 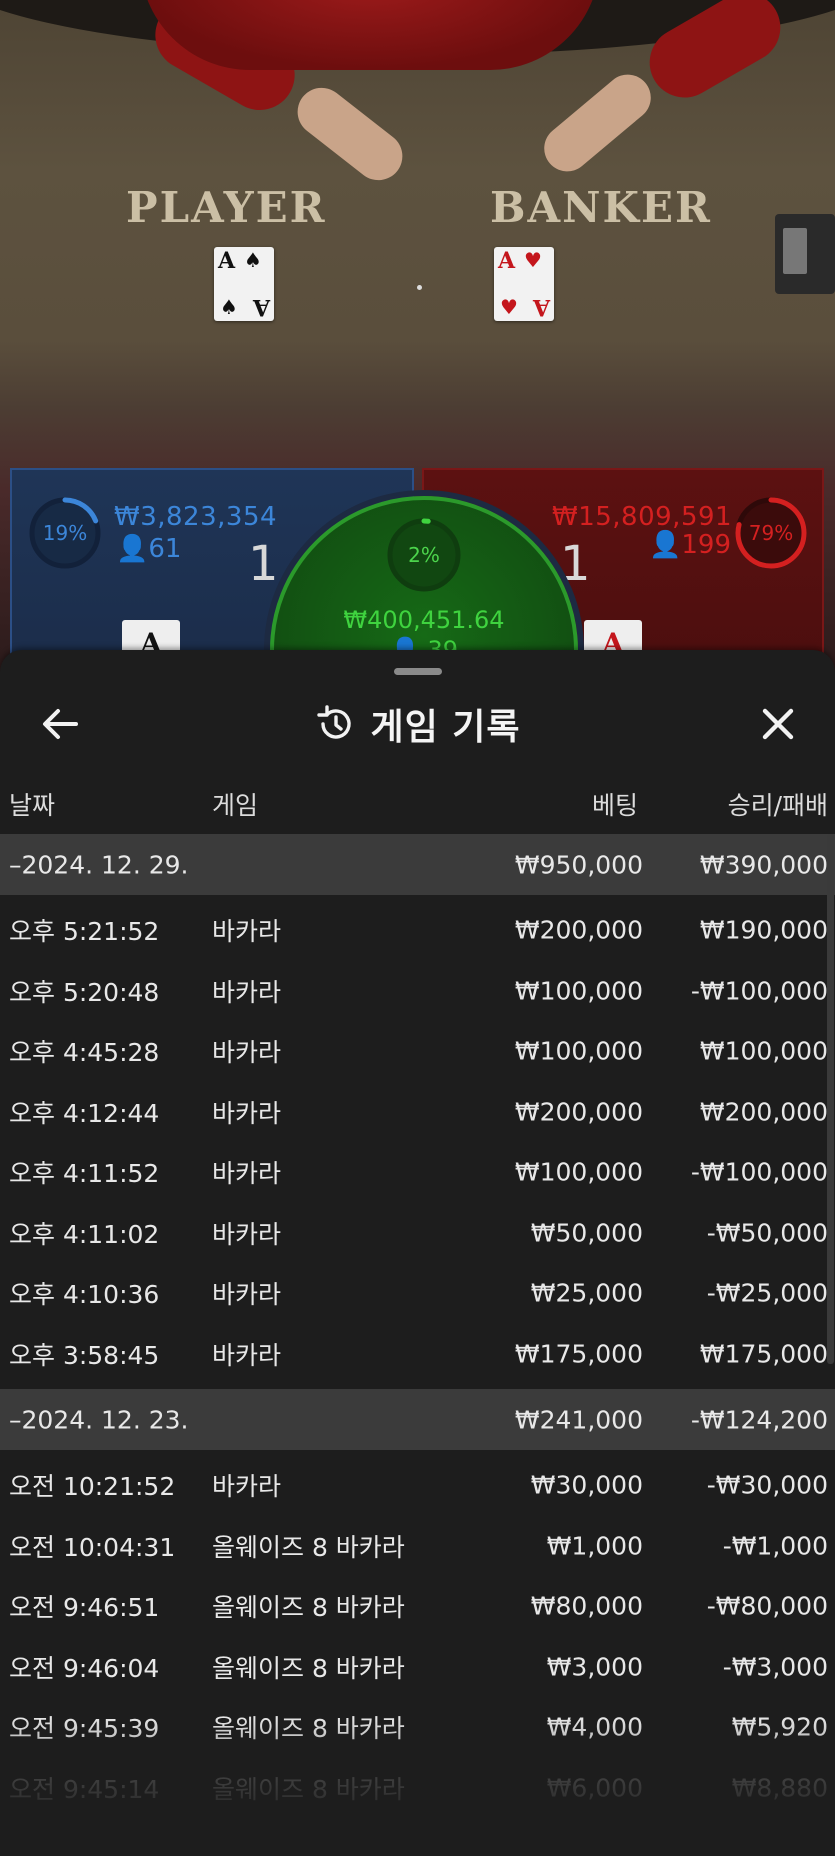 I want to click on row-result: ₩5,920, so click(x=779, y=1727).